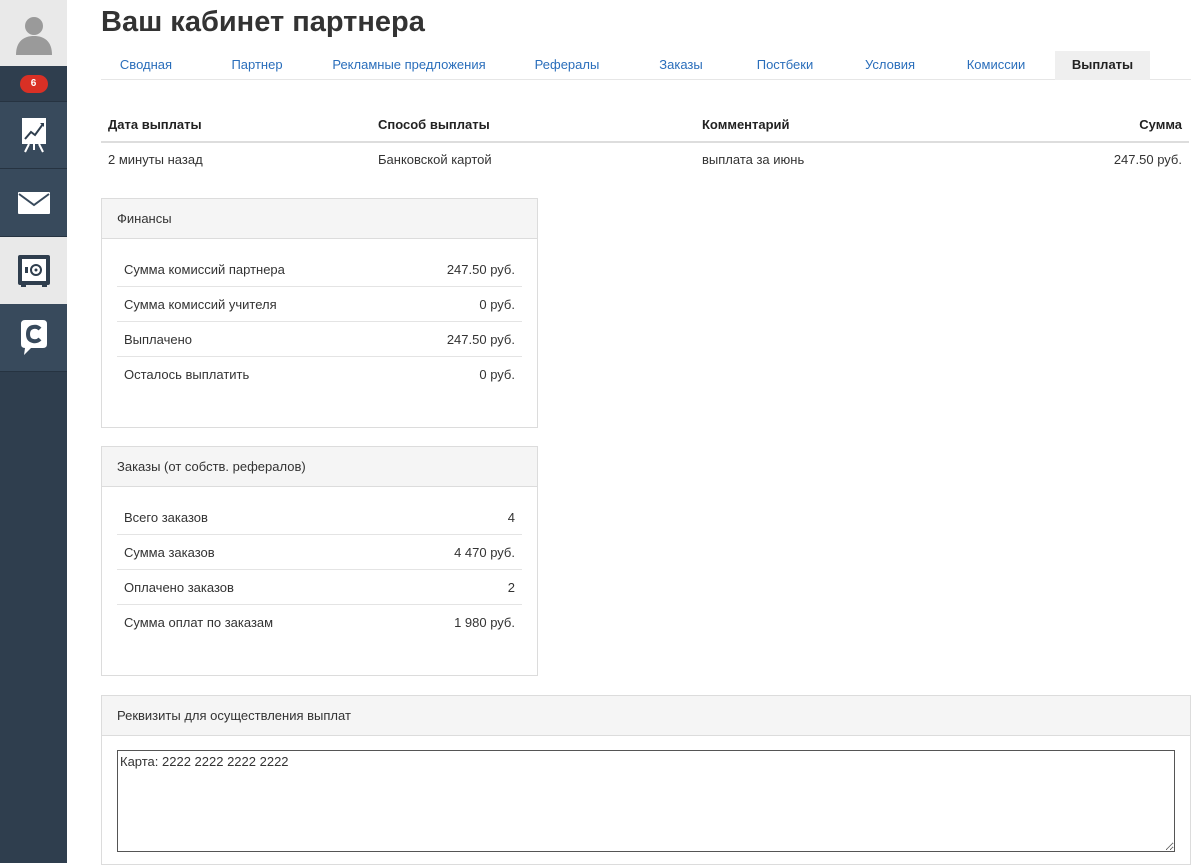  I want to click on sidebar-item-messages, so click(33, 203).